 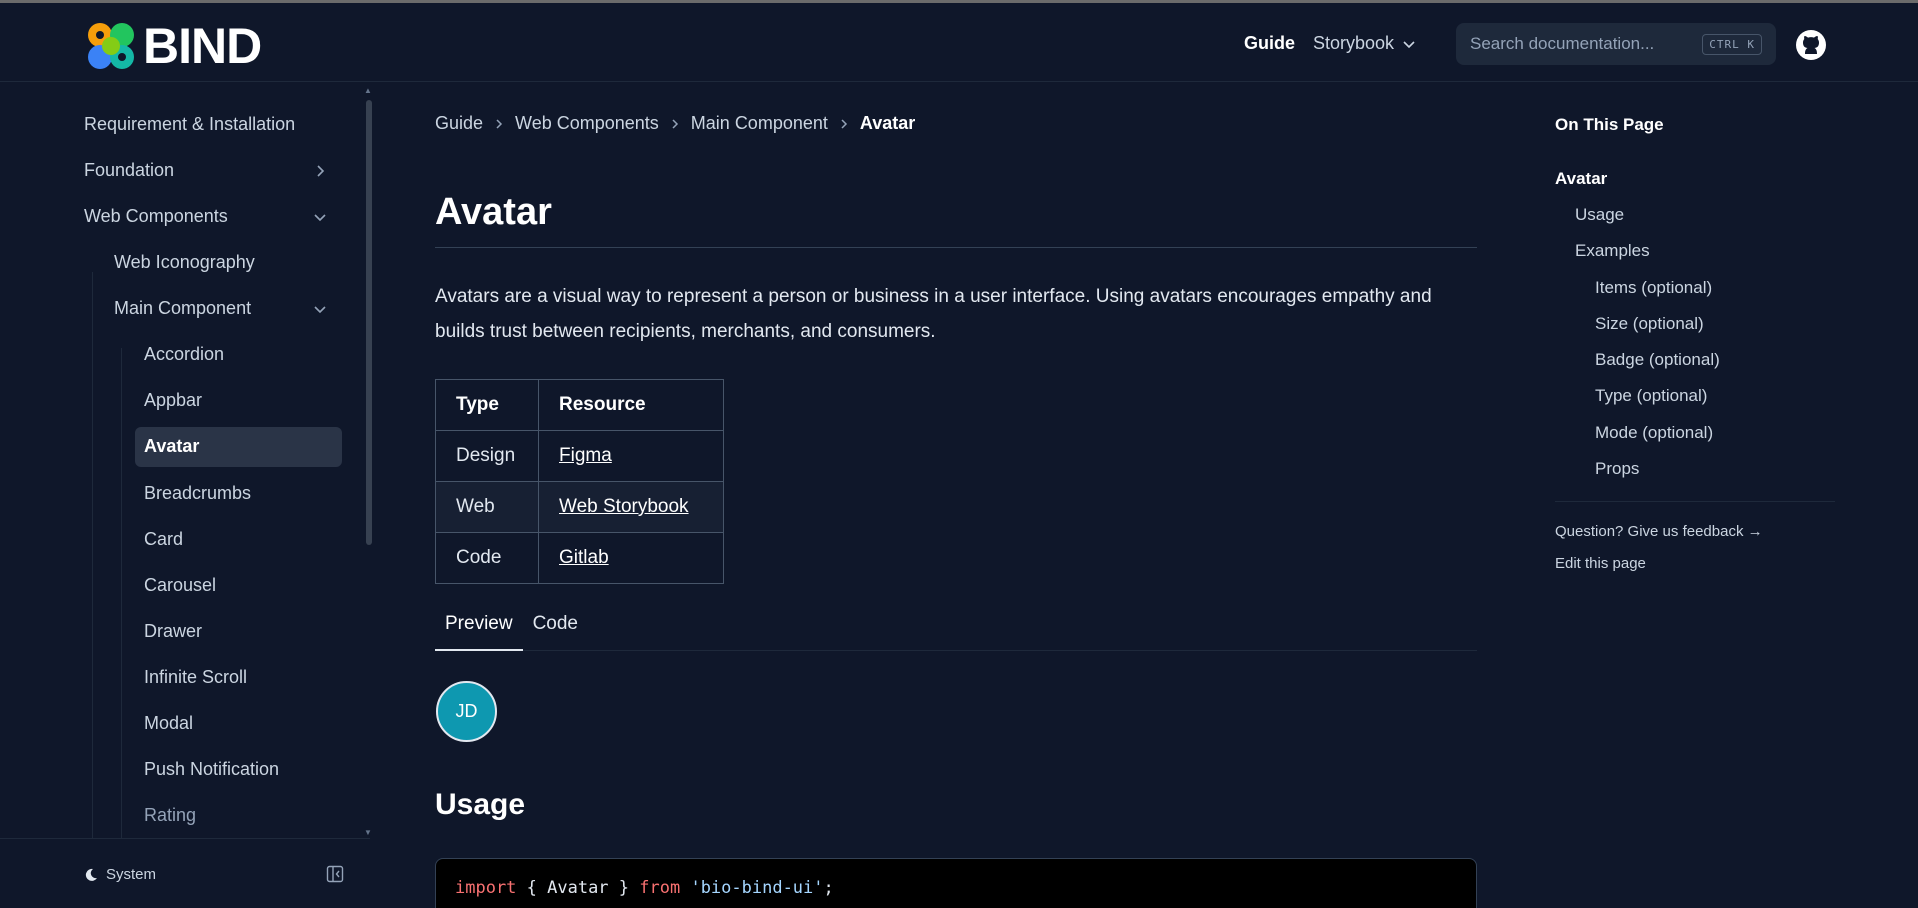 What do you see at coordinates (587, 123) in the screenshot?
I see `breadcrumb-web-components: Web Components` at bounding box center [587, 123].